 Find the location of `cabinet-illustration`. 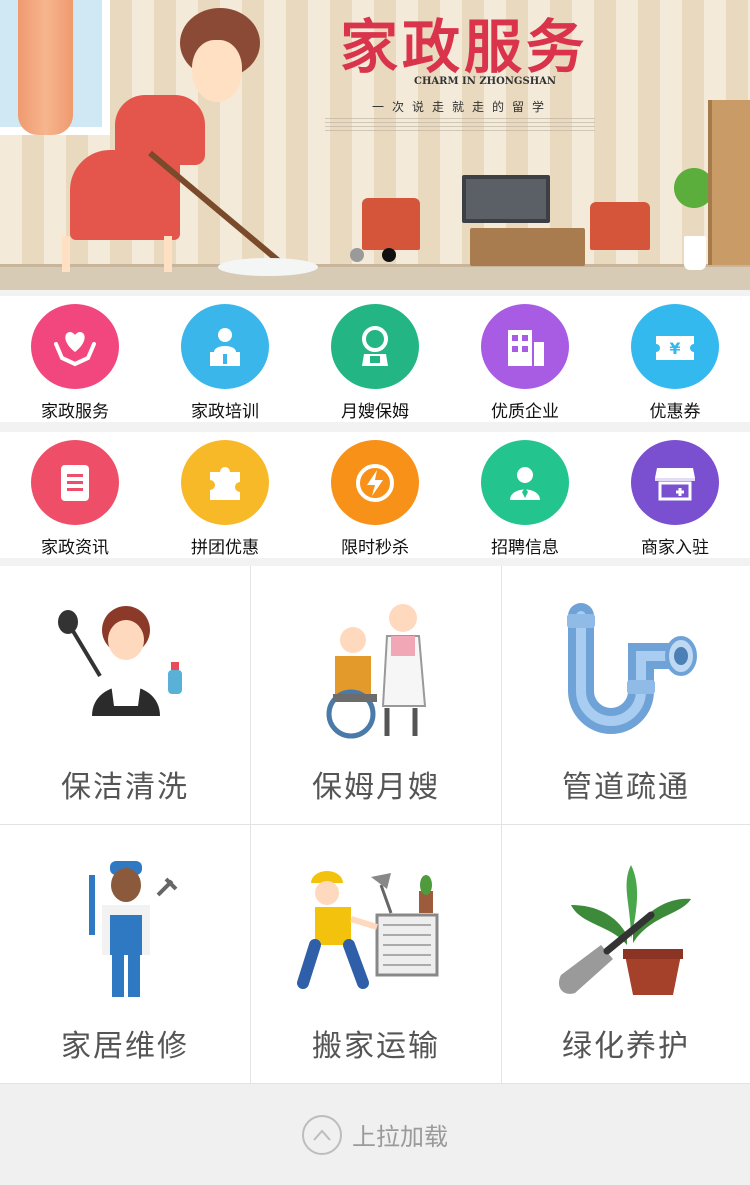

cabinet-illustration is located at coordinates (729, 182).